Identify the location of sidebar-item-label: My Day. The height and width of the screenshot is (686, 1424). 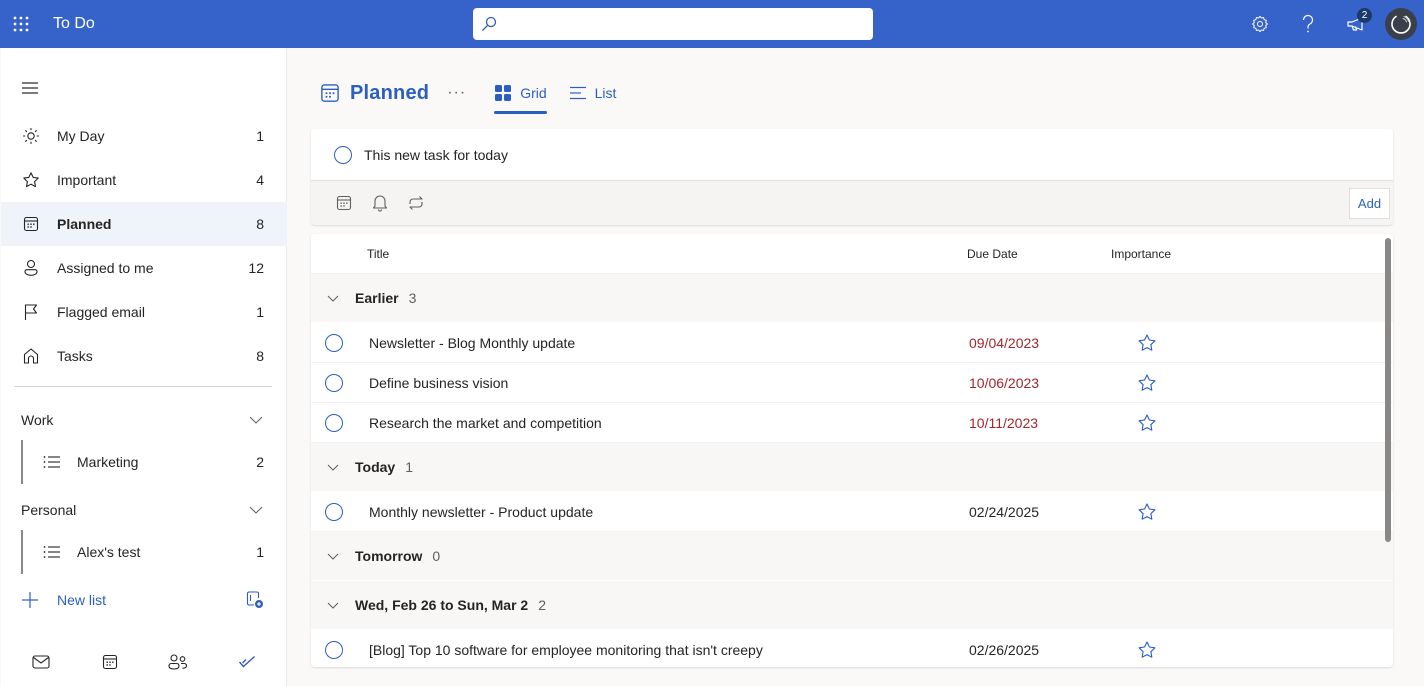
(81, 136).